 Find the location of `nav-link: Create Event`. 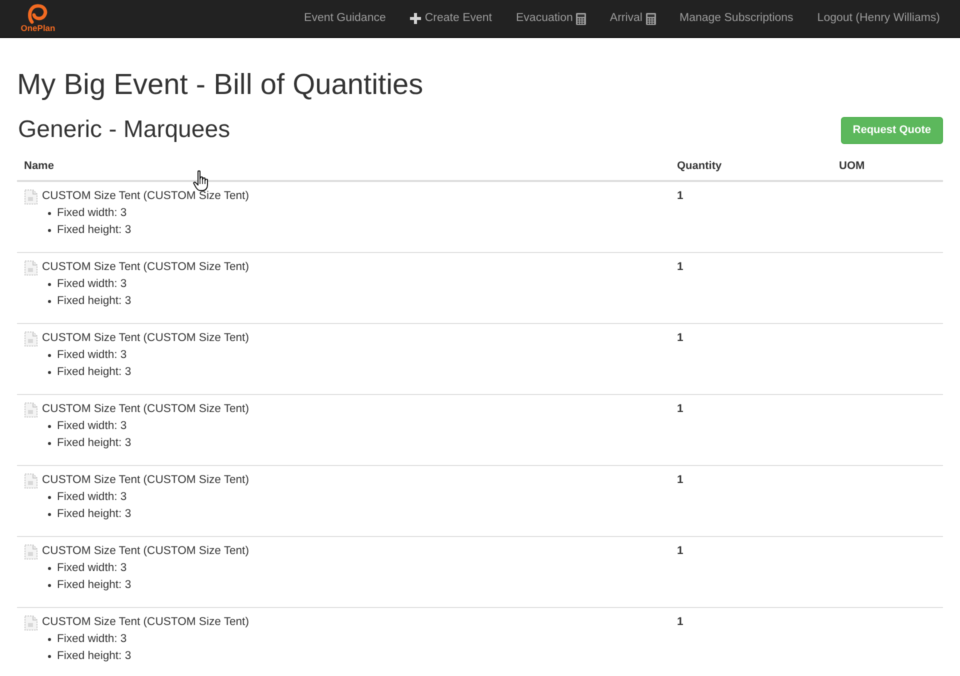

nav-link: Create Event is located at coordinates (451, 18).